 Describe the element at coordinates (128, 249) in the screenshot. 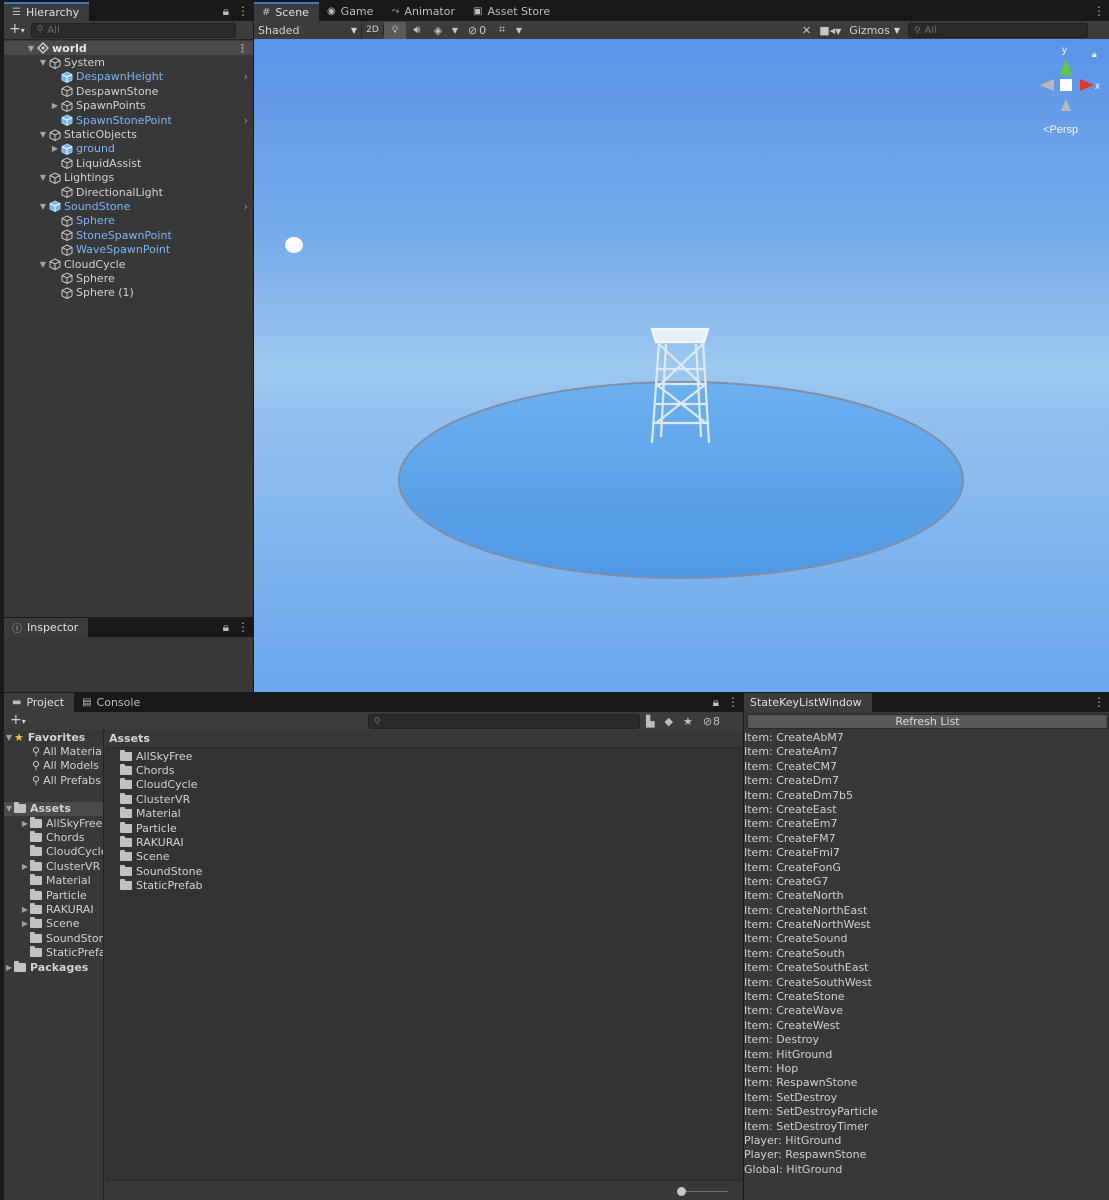

I see `hierarchy-item-wavespawnpoint: WaveSpawnPoint` at that location.